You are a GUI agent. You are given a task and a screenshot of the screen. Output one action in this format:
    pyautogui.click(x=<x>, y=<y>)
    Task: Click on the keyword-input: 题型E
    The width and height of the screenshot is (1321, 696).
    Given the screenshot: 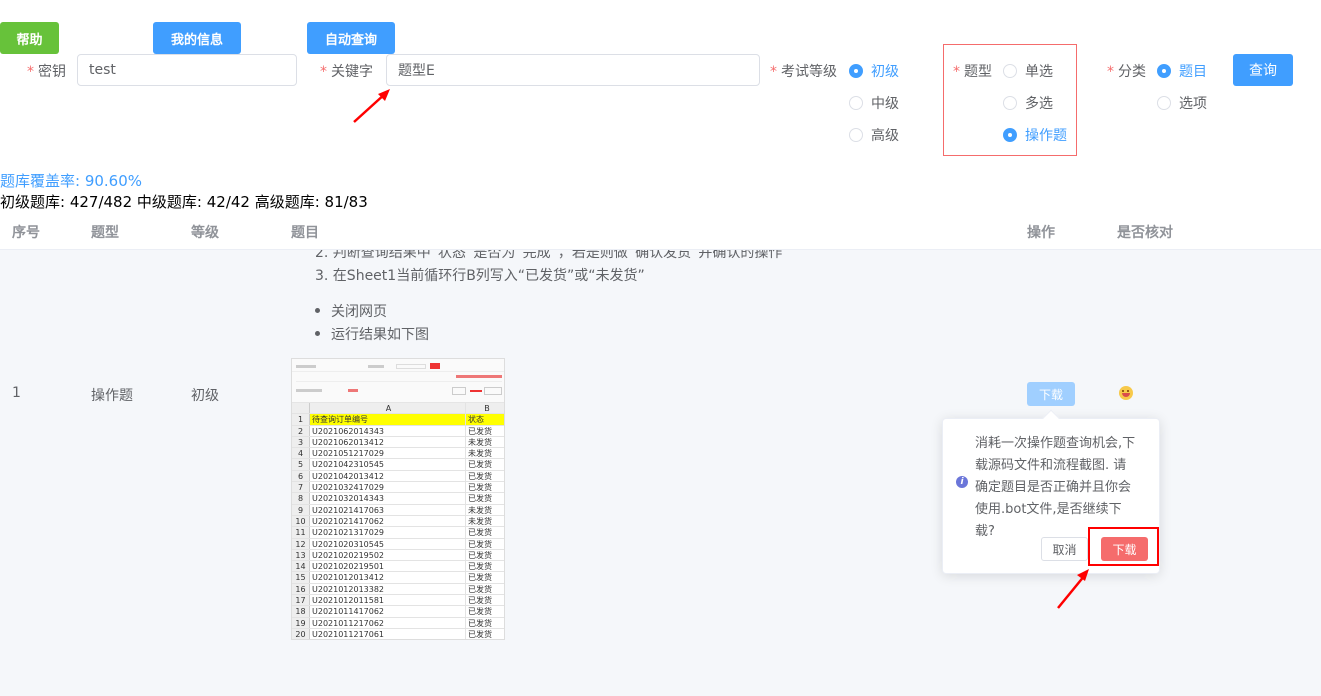 What is the action you would take?
    pyautogui.click(x=573, y=70)
    